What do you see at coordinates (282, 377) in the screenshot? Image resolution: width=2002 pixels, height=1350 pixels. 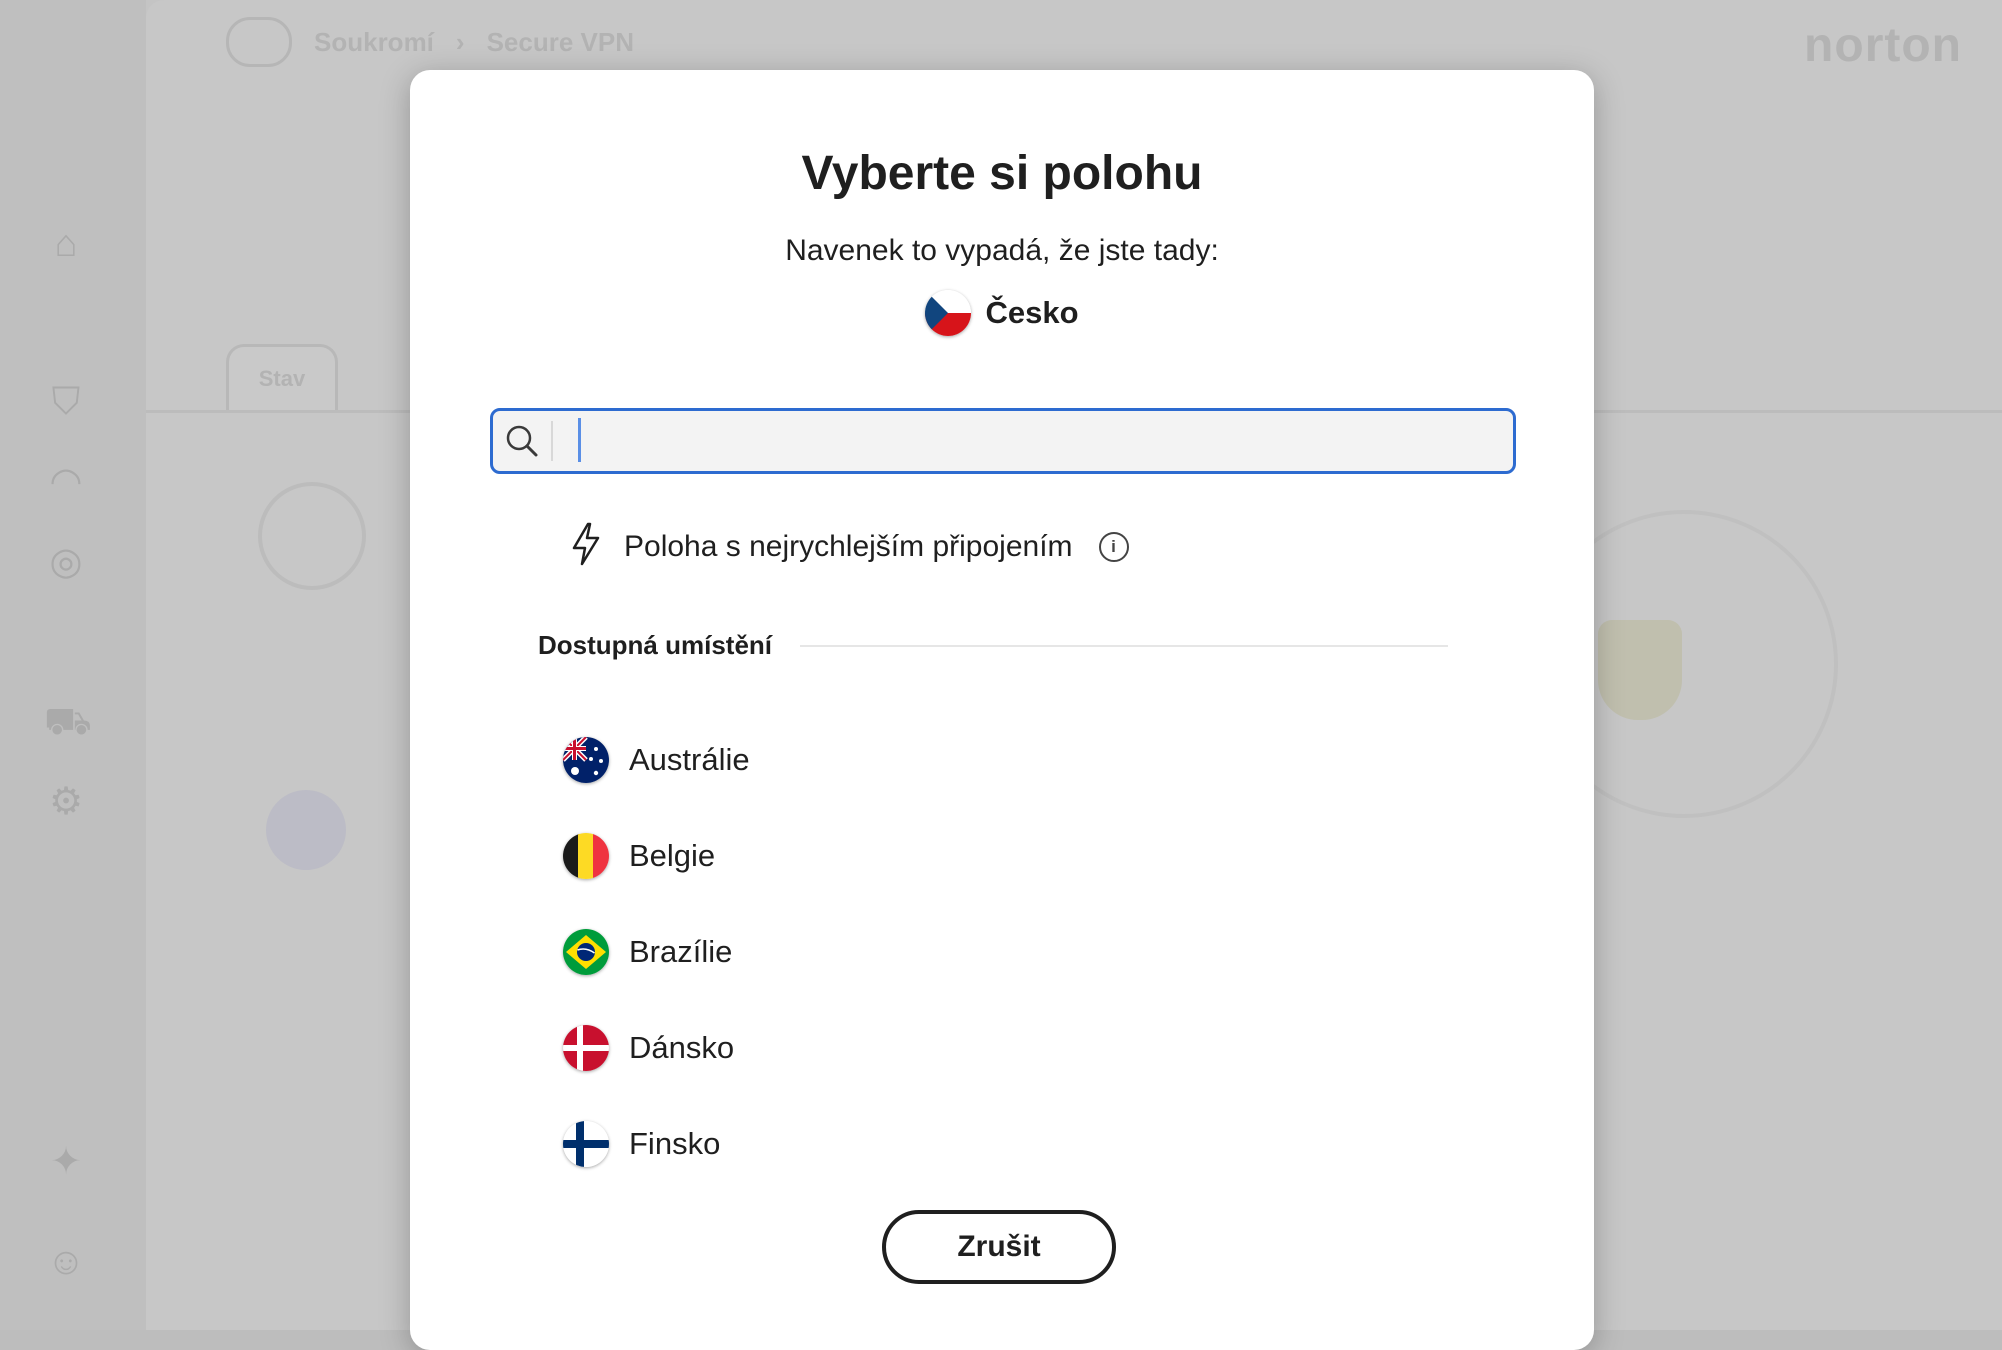 I see `tab-status: Stav` at bounding box center [282, 377].